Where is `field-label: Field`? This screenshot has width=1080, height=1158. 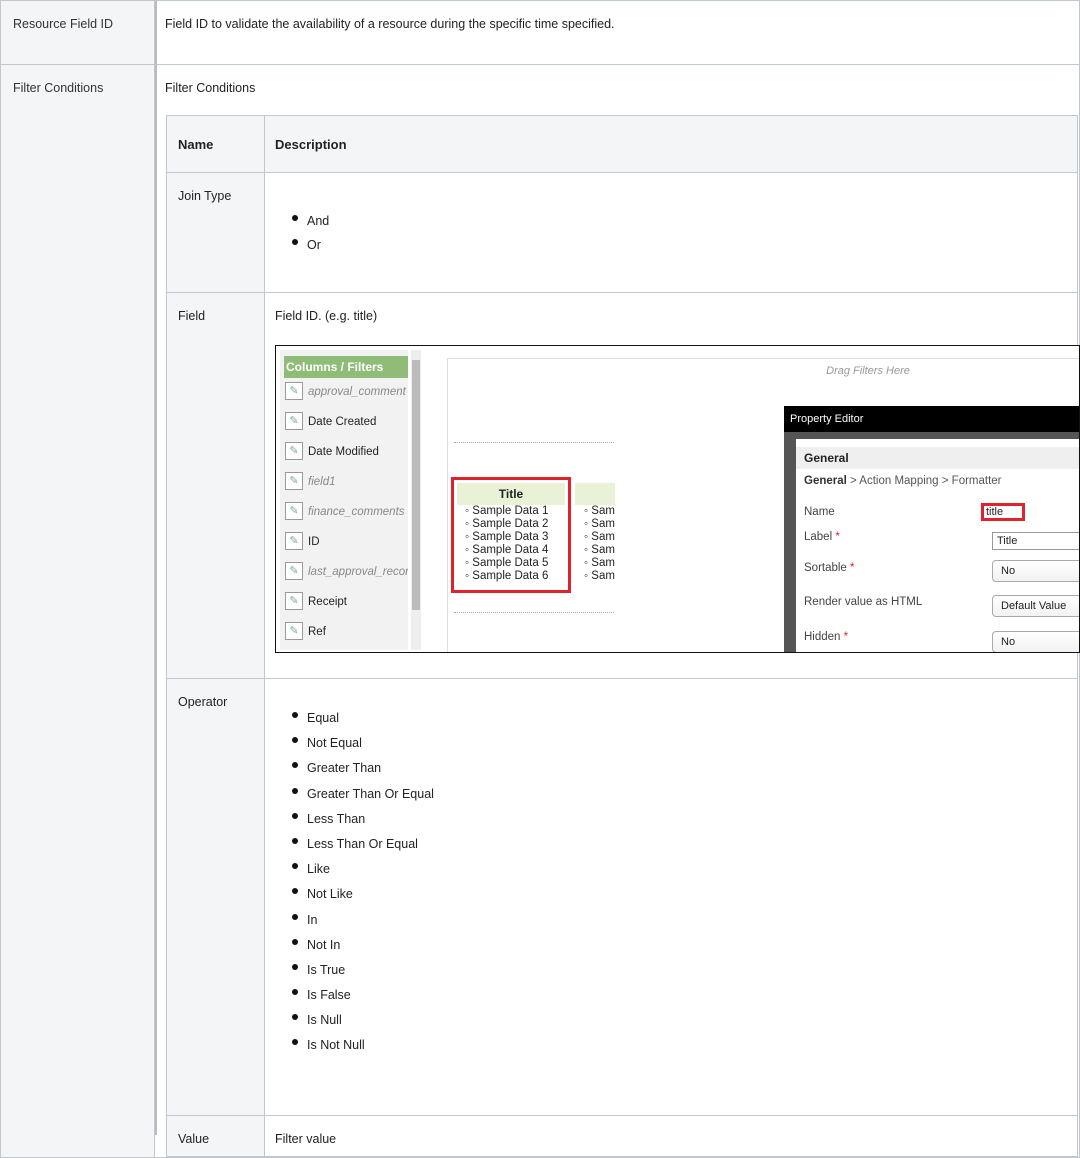
field-label: Field is located at coordinates (215, 485).